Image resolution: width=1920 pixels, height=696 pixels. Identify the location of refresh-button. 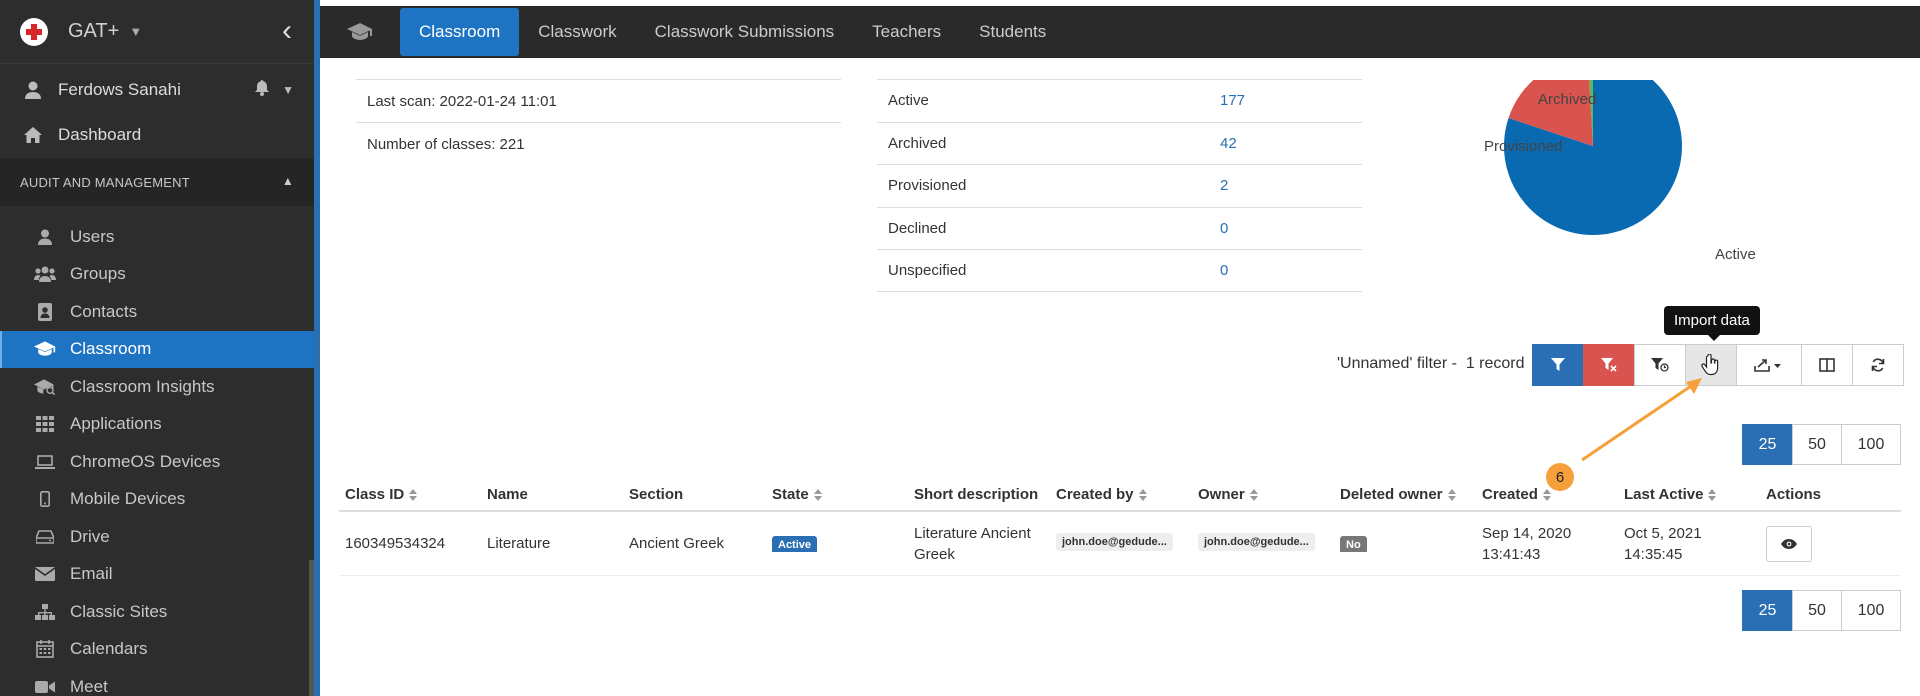
(1878, 365).